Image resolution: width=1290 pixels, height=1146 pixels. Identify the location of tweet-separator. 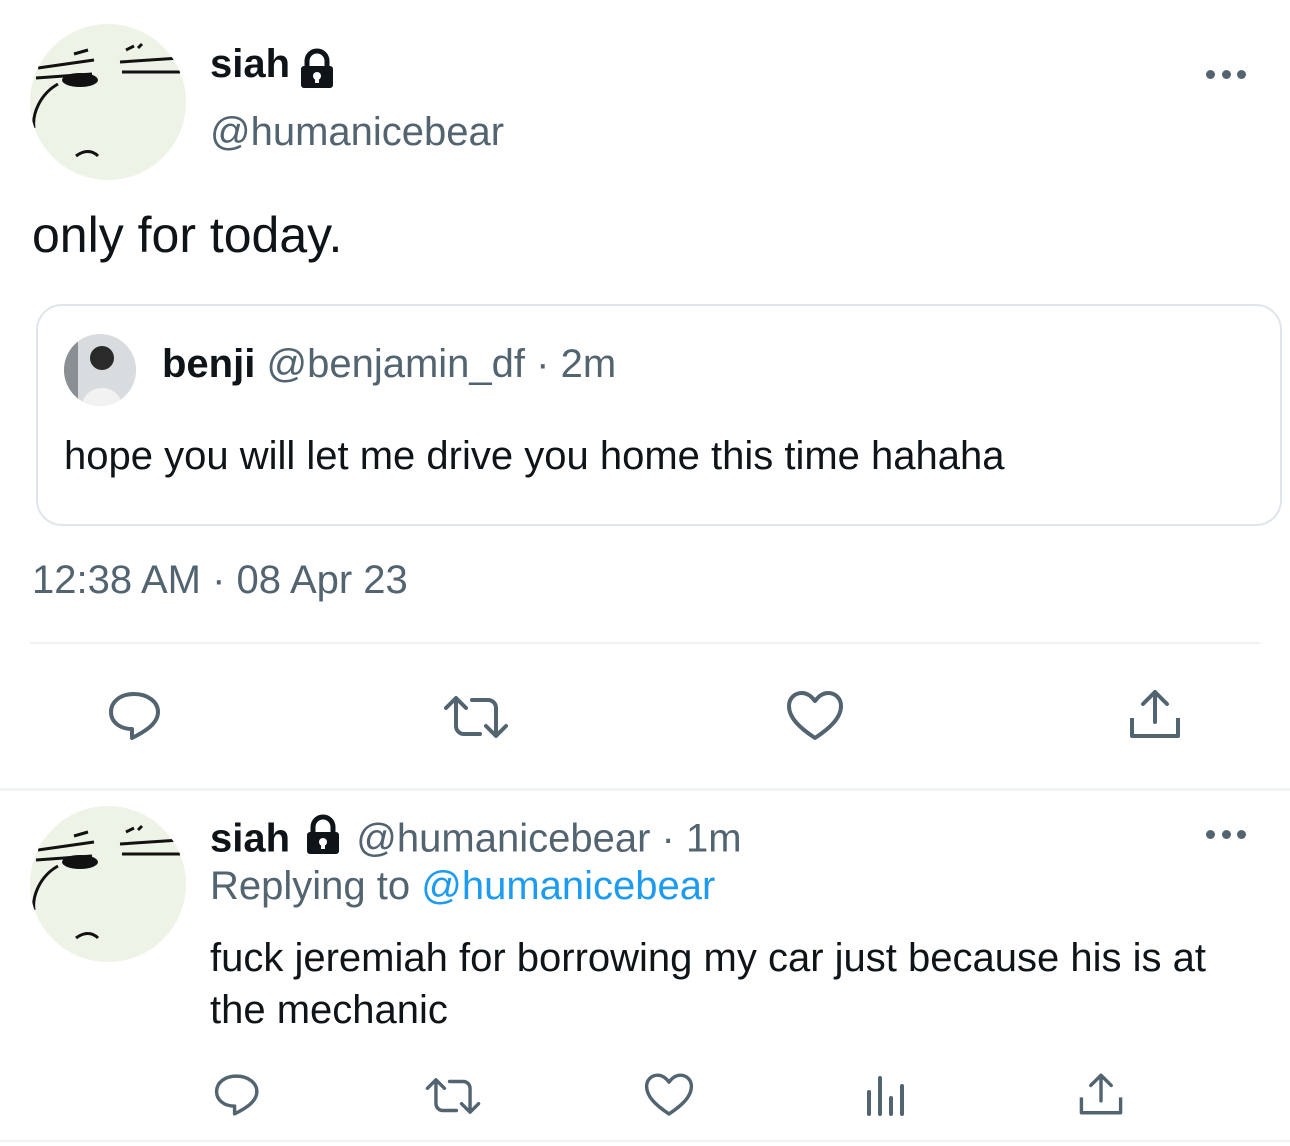
(645, 789).